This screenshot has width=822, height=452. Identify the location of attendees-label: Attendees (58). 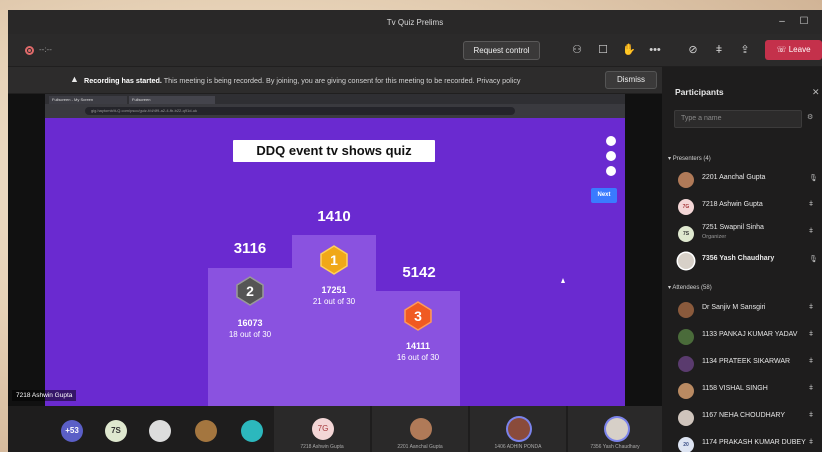
(692, 288).